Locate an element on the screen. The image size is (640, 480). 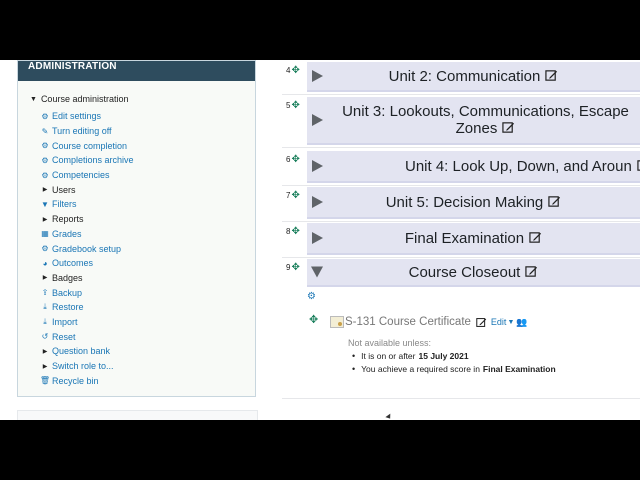
next-block is located at coordinates (137, 415).